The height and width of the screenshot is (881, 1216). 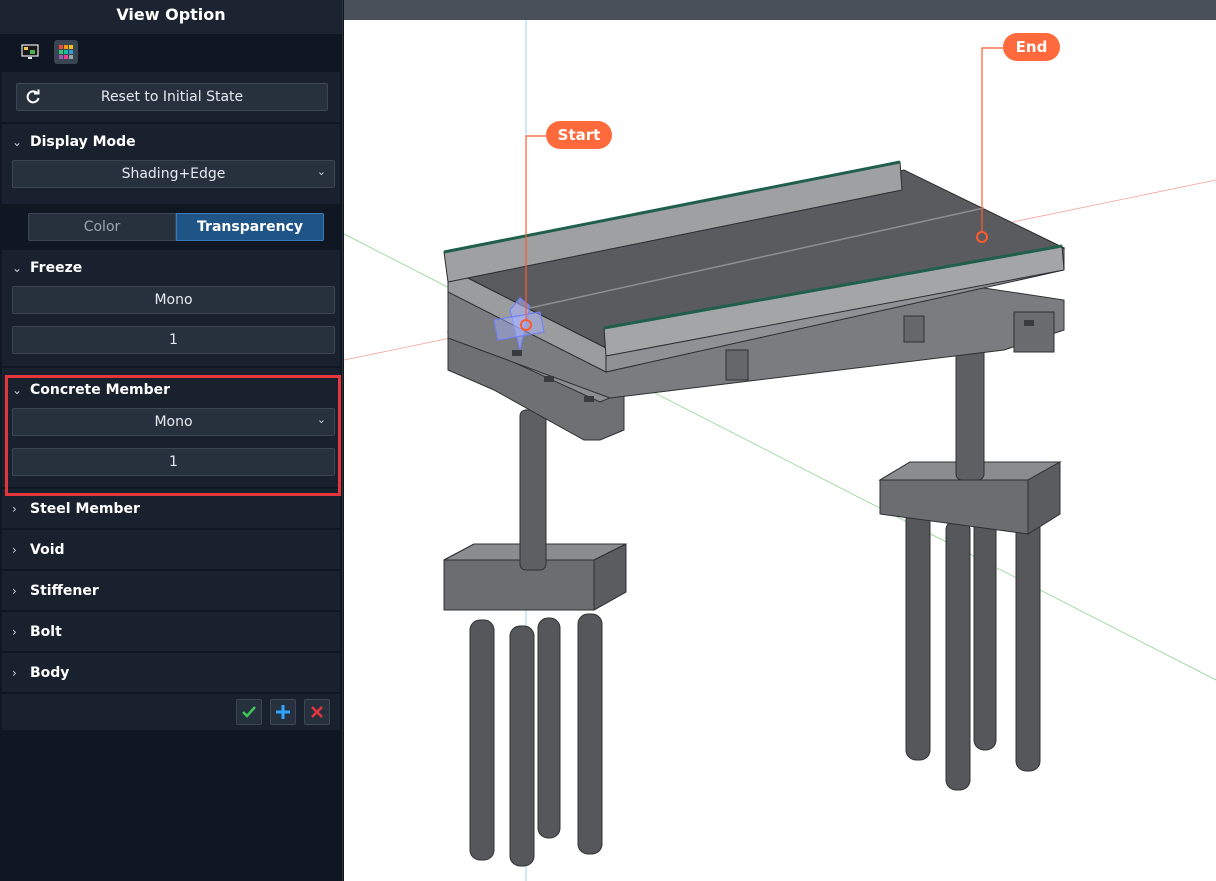 I want to click on steel-member-header: › Steel Member, so click(x=171, y=508).